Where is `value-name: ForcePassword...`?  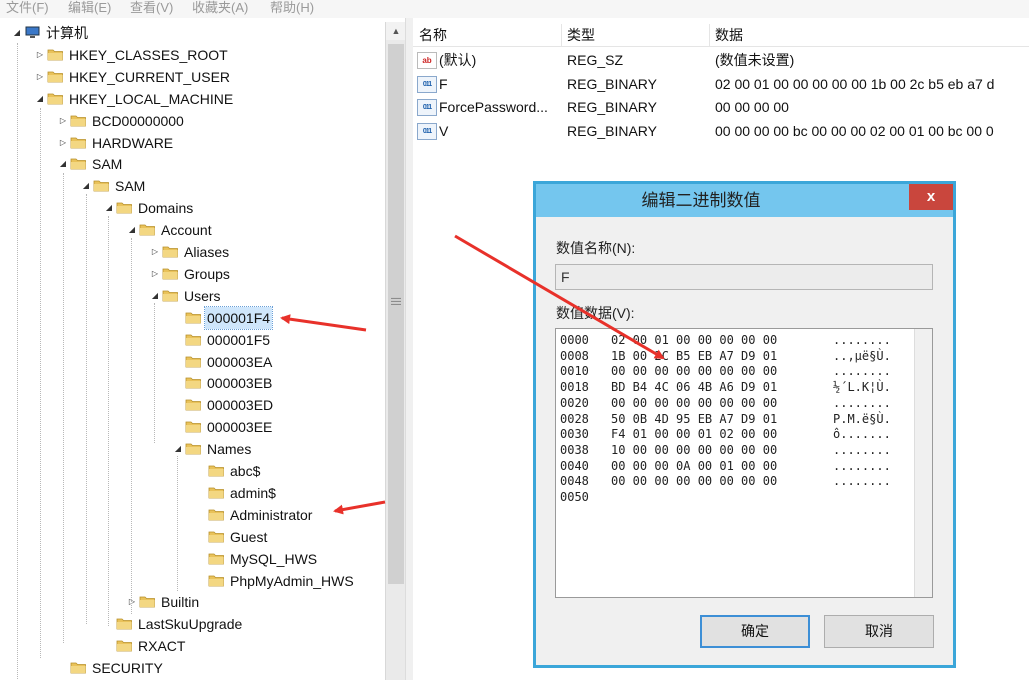 value-name: ForcePassword... is located at coordinates (493, 107).